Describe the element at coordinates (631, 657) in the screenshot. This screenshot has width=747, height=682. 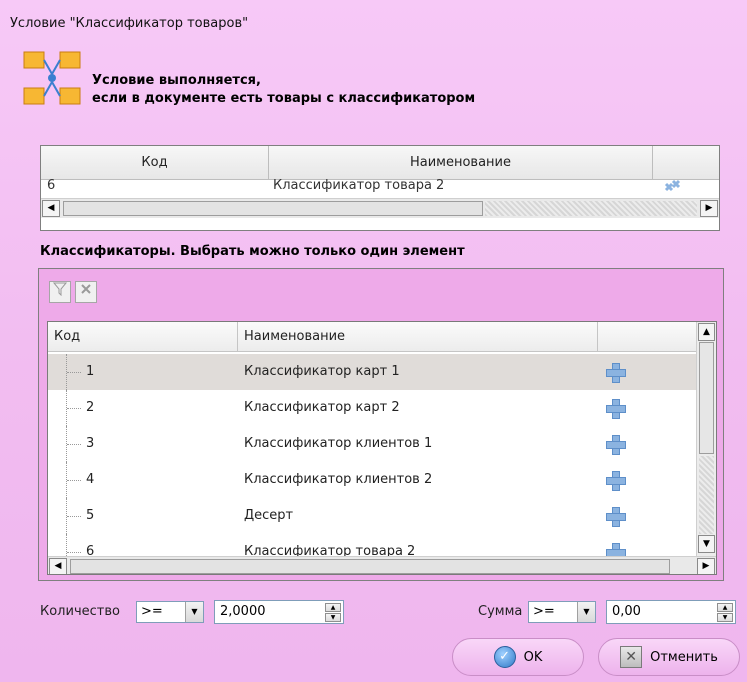
I see `close-icon: ✕` at that location.